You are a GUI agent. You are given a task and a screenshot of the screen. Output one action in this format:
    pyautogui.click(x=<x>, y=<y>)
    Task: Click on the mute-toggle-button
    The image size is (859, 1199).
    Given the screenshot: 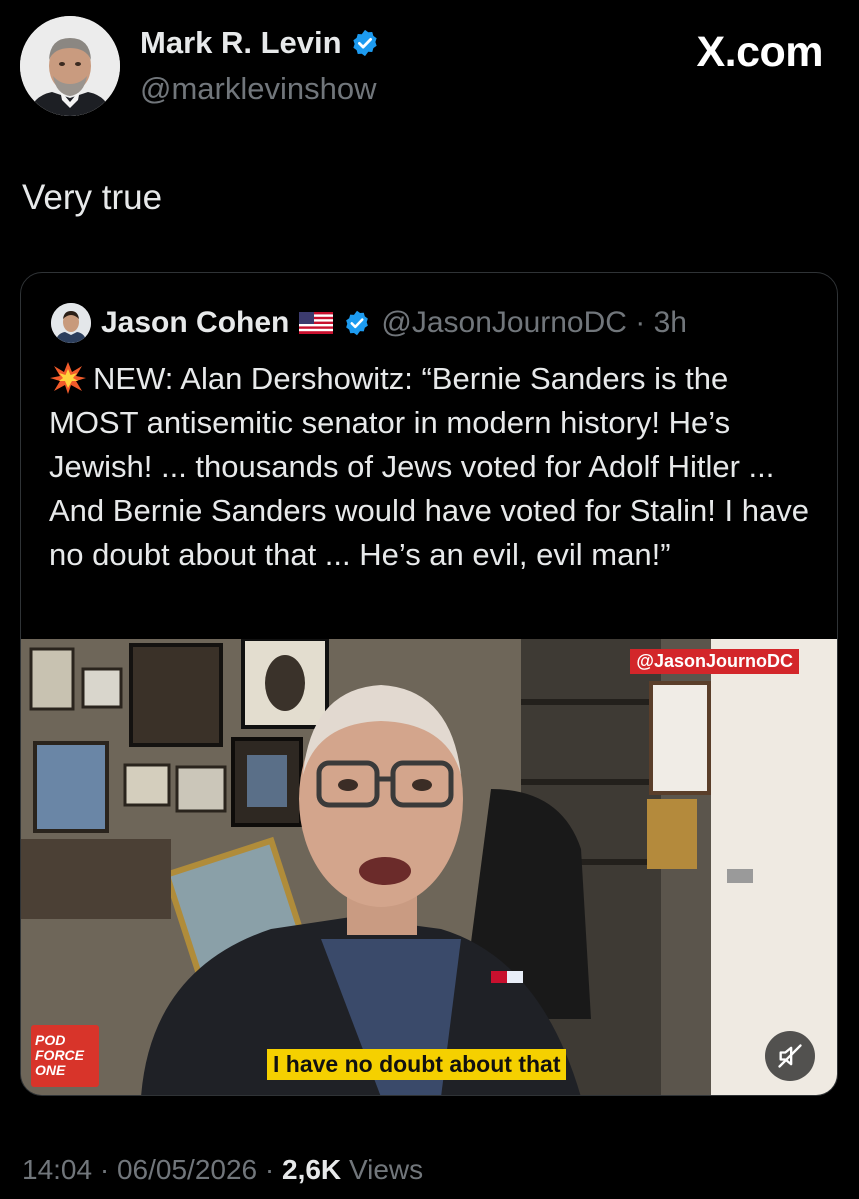 What is the action you would take?
    pyautogui.click(x=790, y=1056)
    